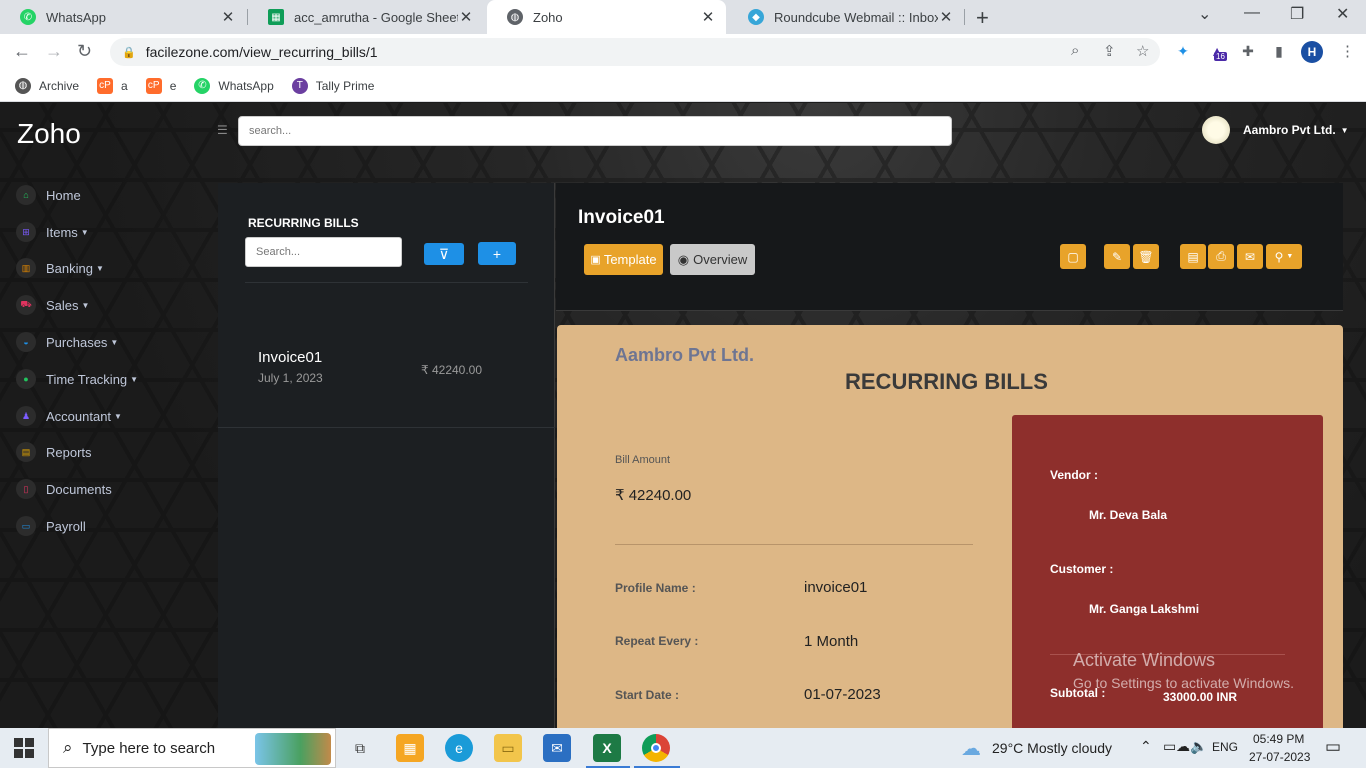  What do you see at coordinates (22, 51) in the screenshot?
I see `back-button: ←` at bounding box center [22, 51].